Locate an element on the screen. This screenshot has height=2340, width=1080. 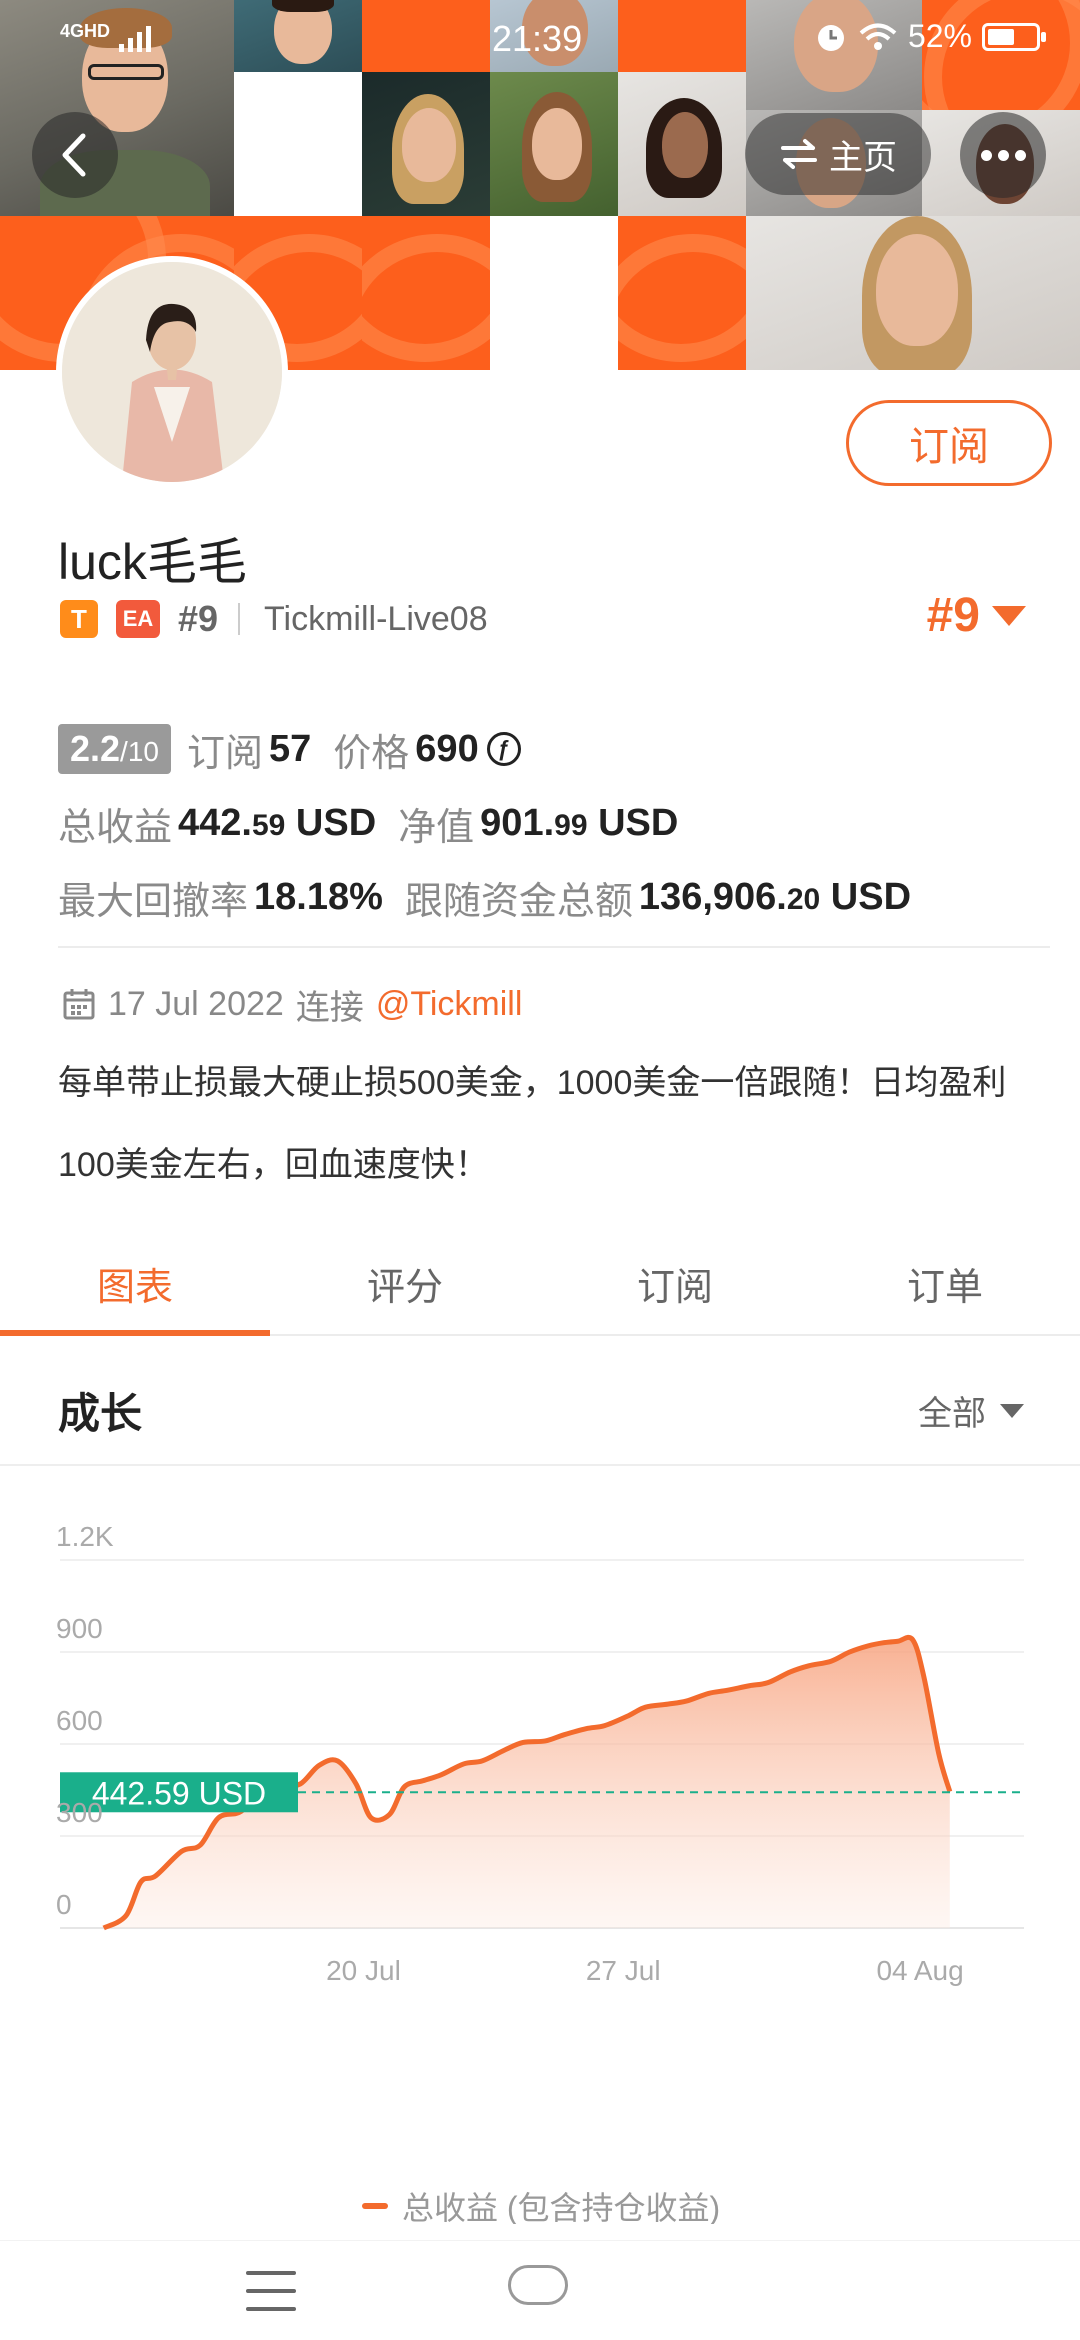
banner-photo-woman-park is located at coordinates (554, 144).